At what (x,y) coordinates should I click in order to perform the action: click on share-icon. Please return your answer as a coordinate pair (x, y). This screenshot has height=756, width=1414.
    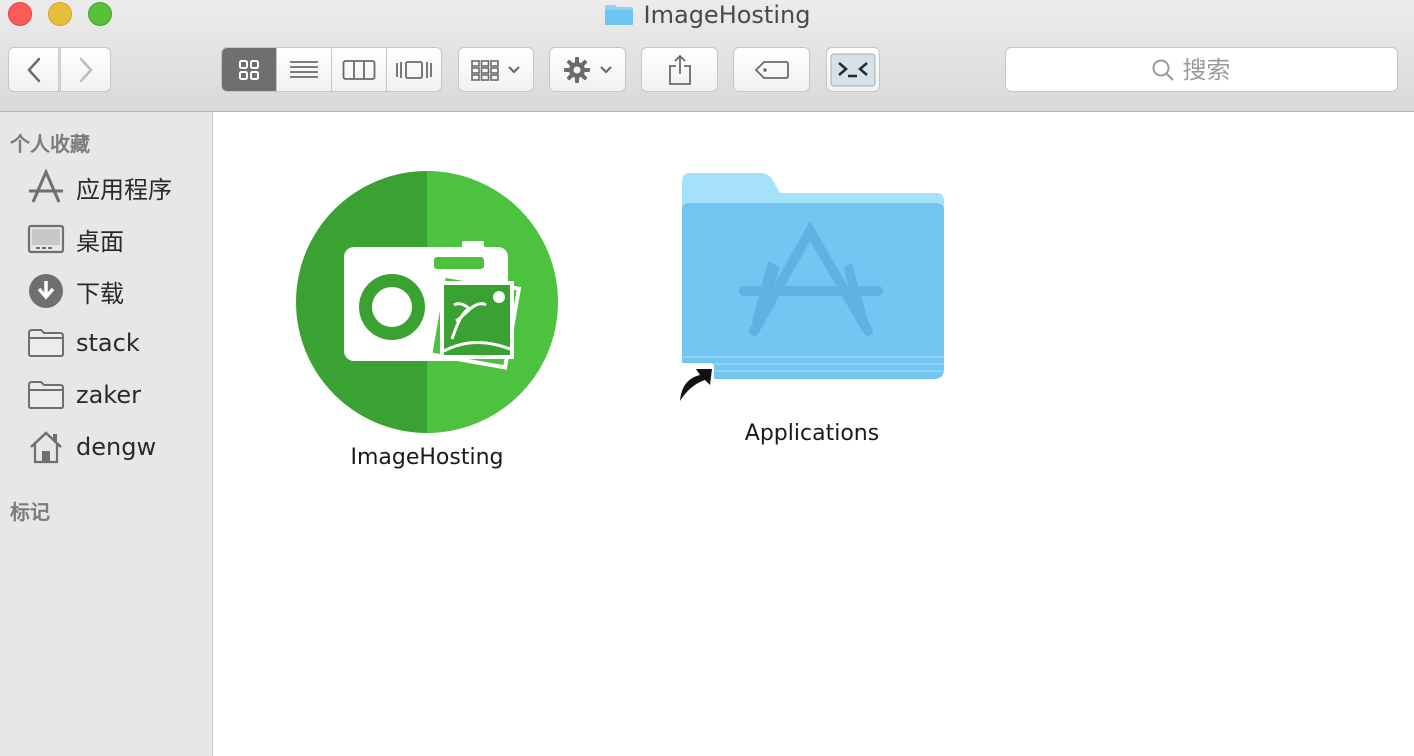
    Looking at the image, I should click on (679, 69).